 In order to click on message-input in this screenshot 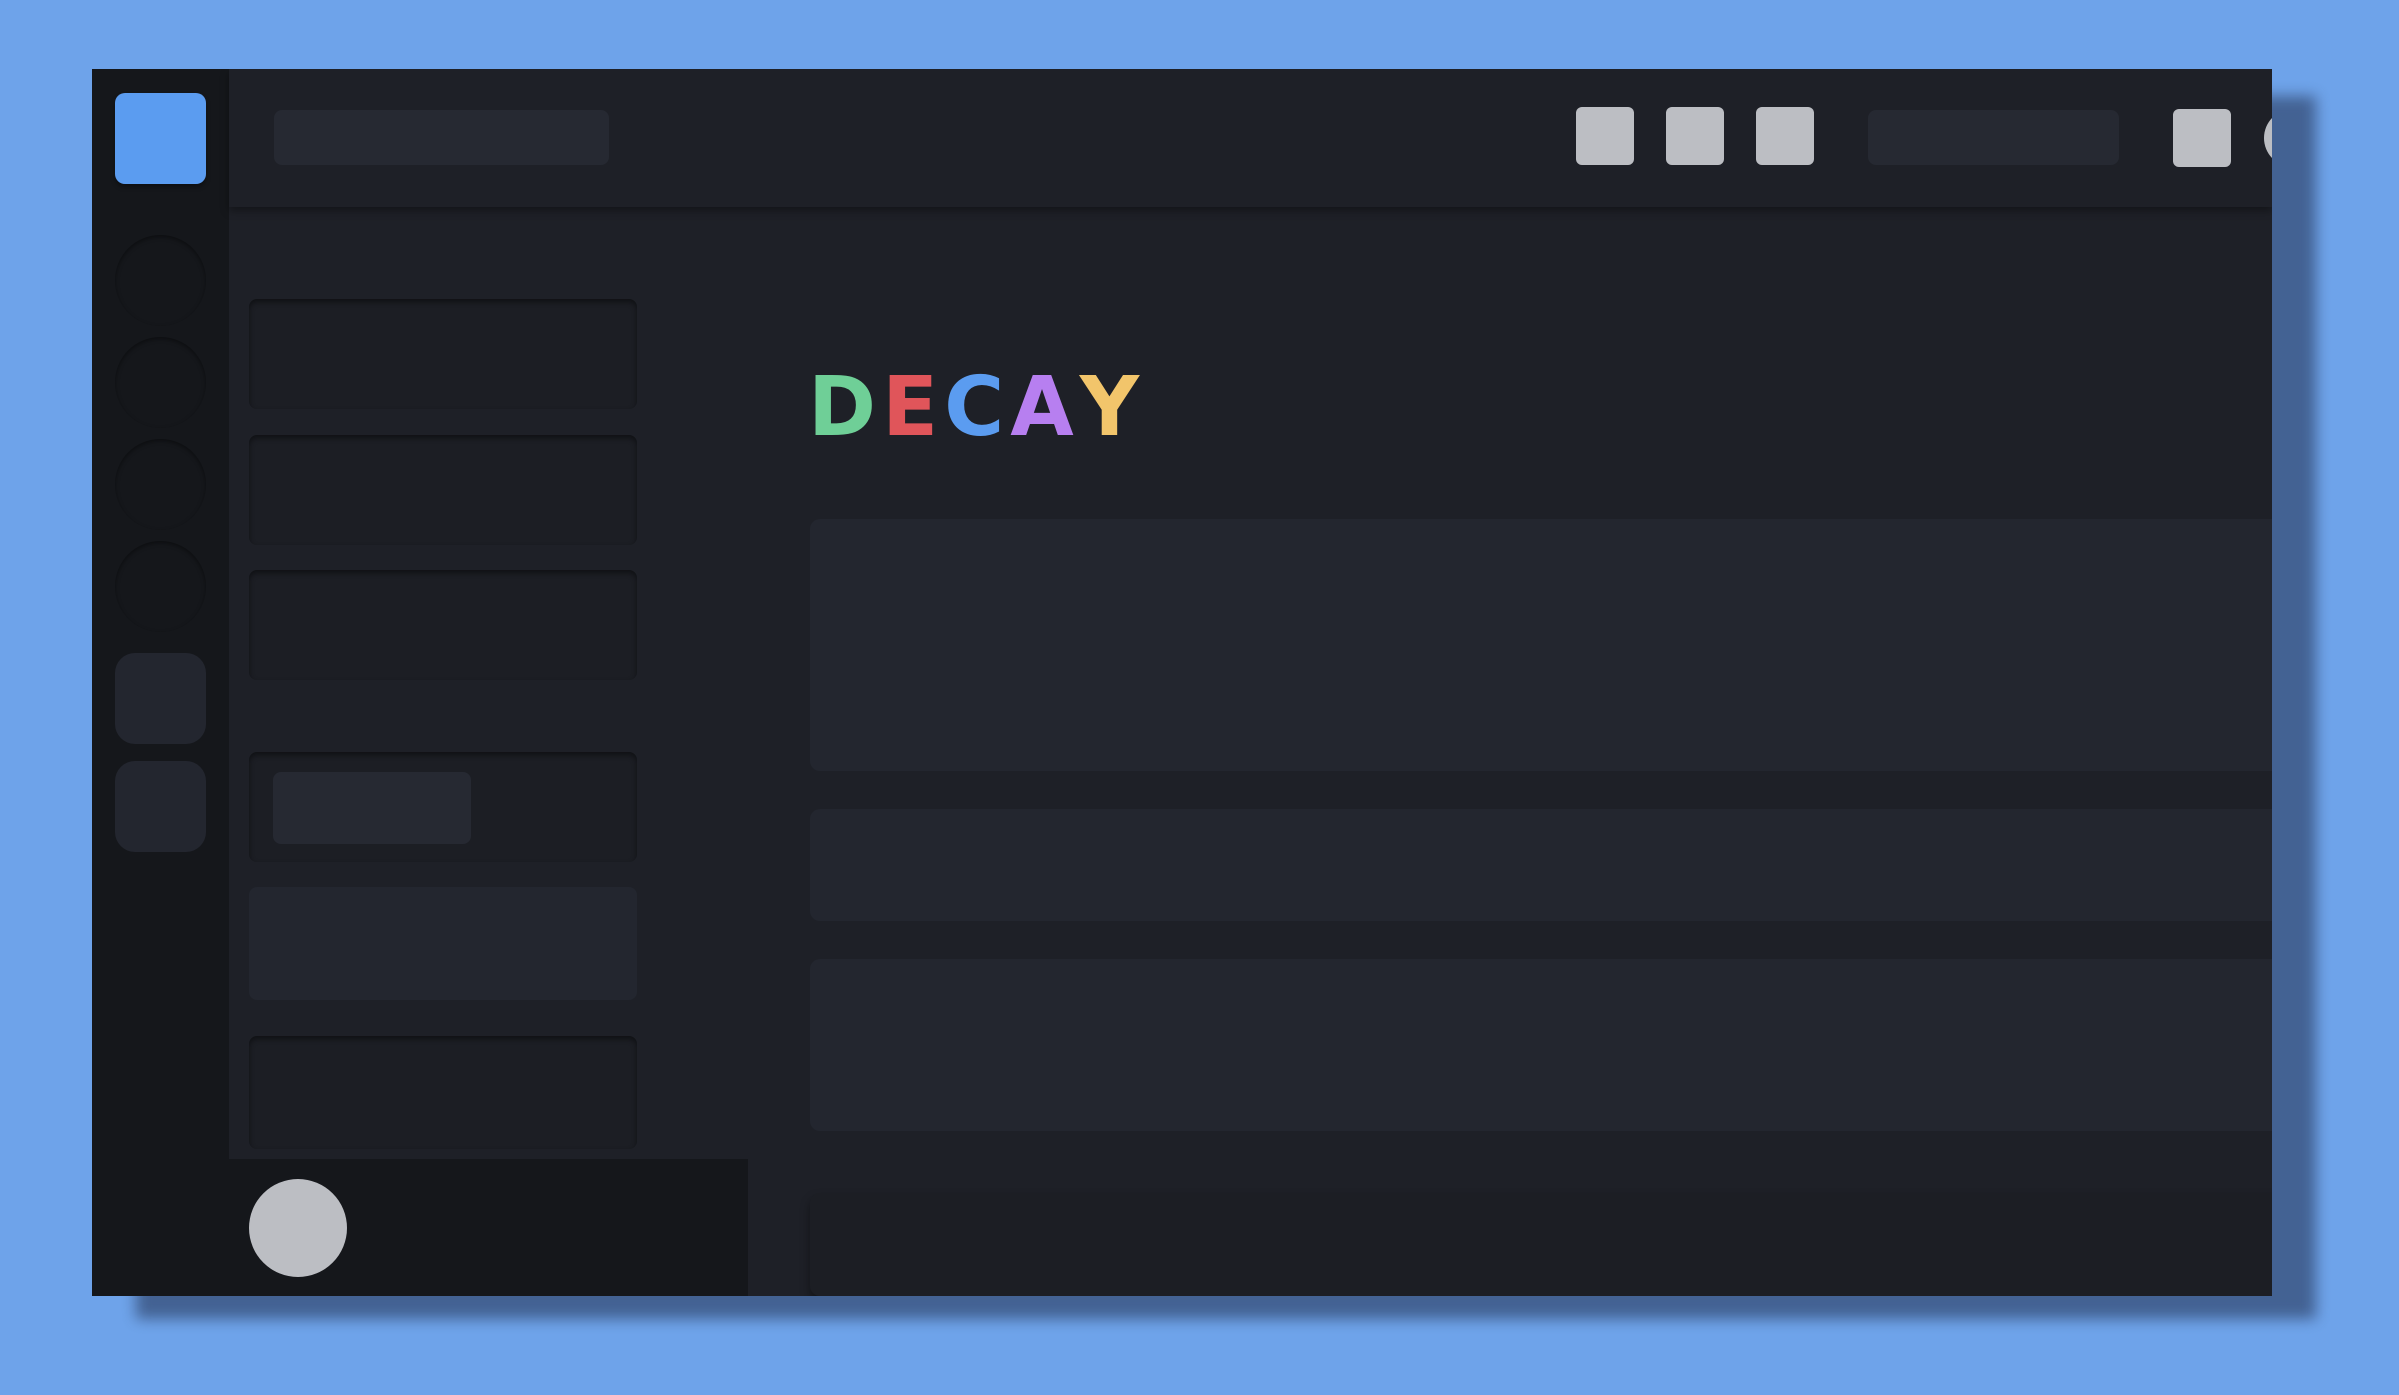, I will do `click(1541, 1244)`.